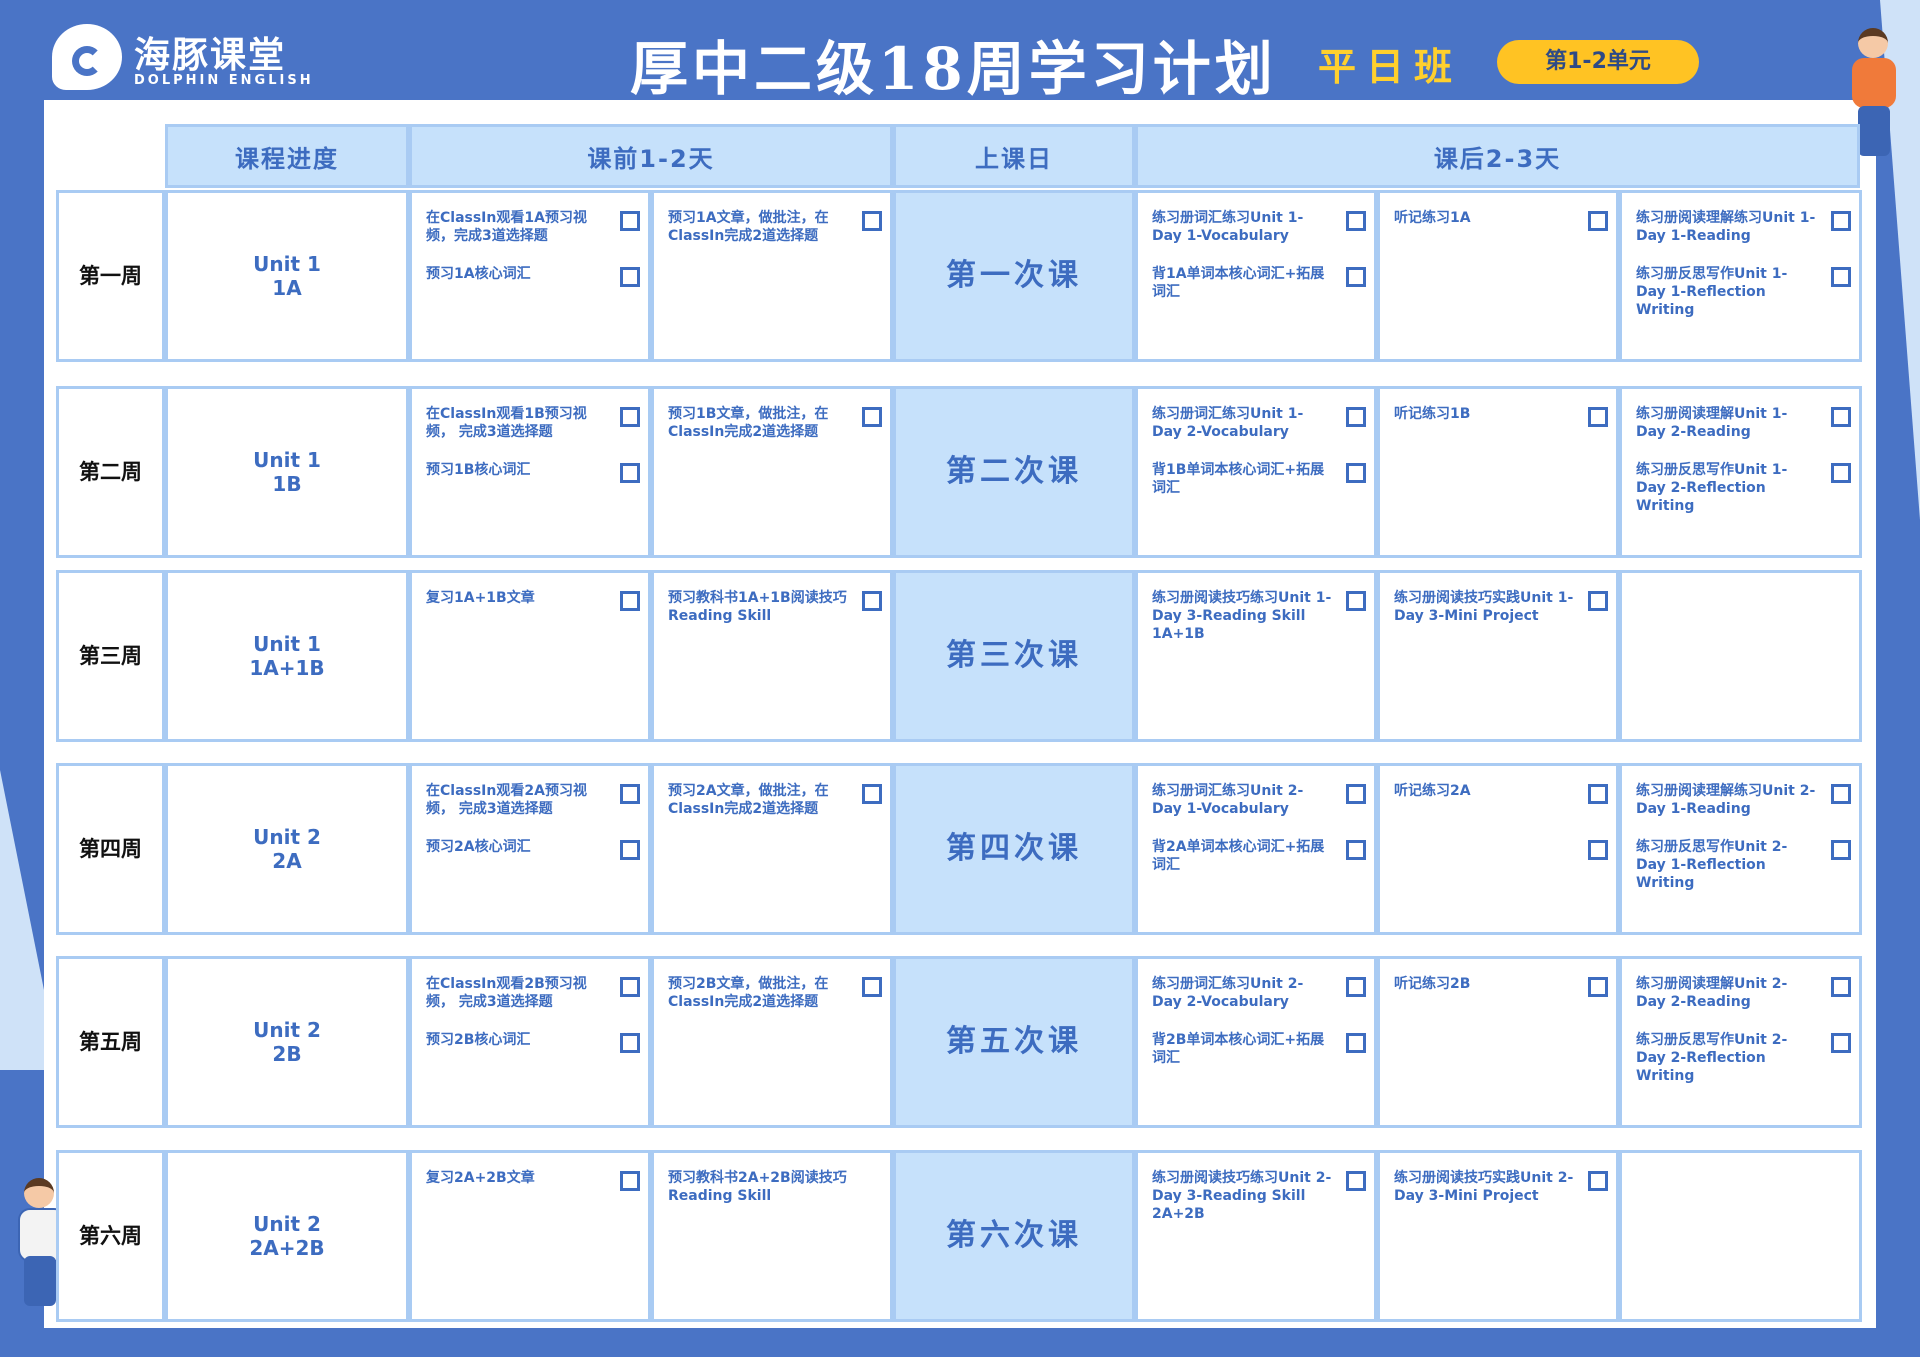 The width and height of the screenshot is (1920, 1357). What do you see at coordinates (1484, 607) in the screenshot?
I see `task-text: 练习册阅读技巧实践Unit 1-Day 3-Mini Project` at bounding box center [1484, 607].